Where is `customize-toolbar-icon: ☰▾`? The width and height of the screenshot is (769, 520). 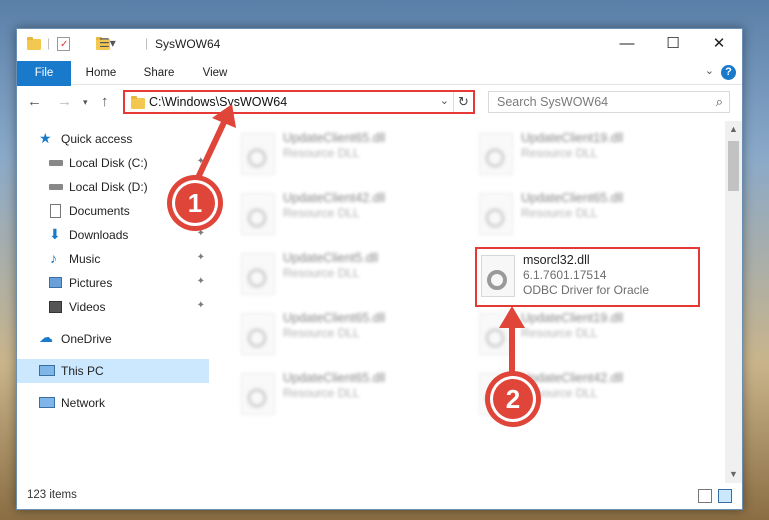
customize-toolbar-icon: ☰▾ is located at coordinates (107, 45).